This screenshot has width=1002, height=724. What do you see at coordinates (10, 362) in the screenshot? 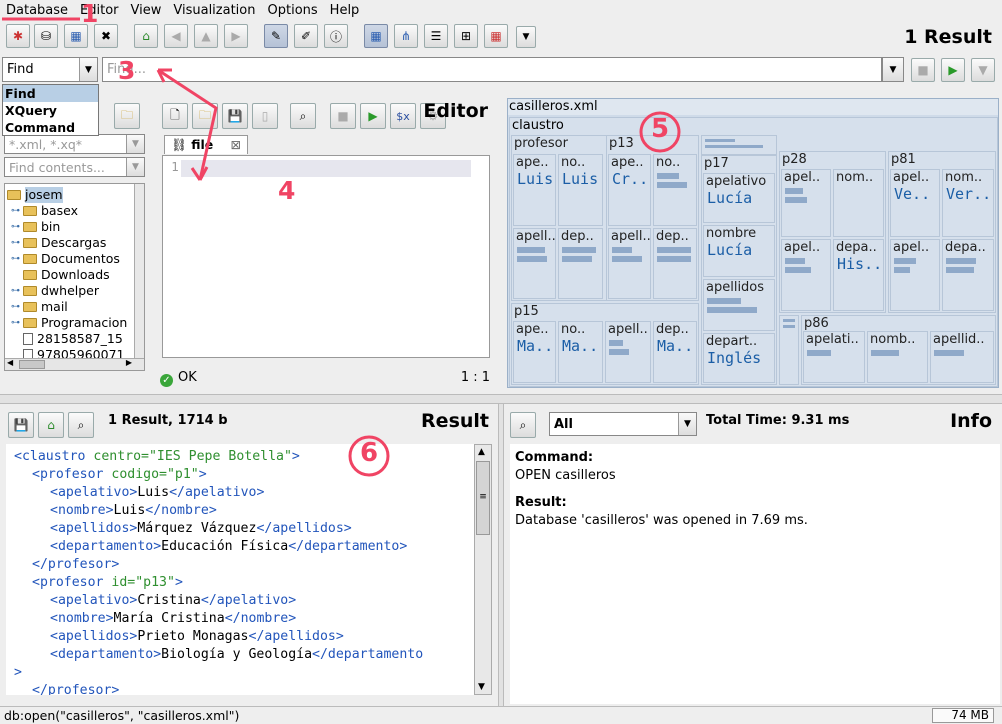
I see `arrow-left-icon: ◀` at bounding box center [10, 362].